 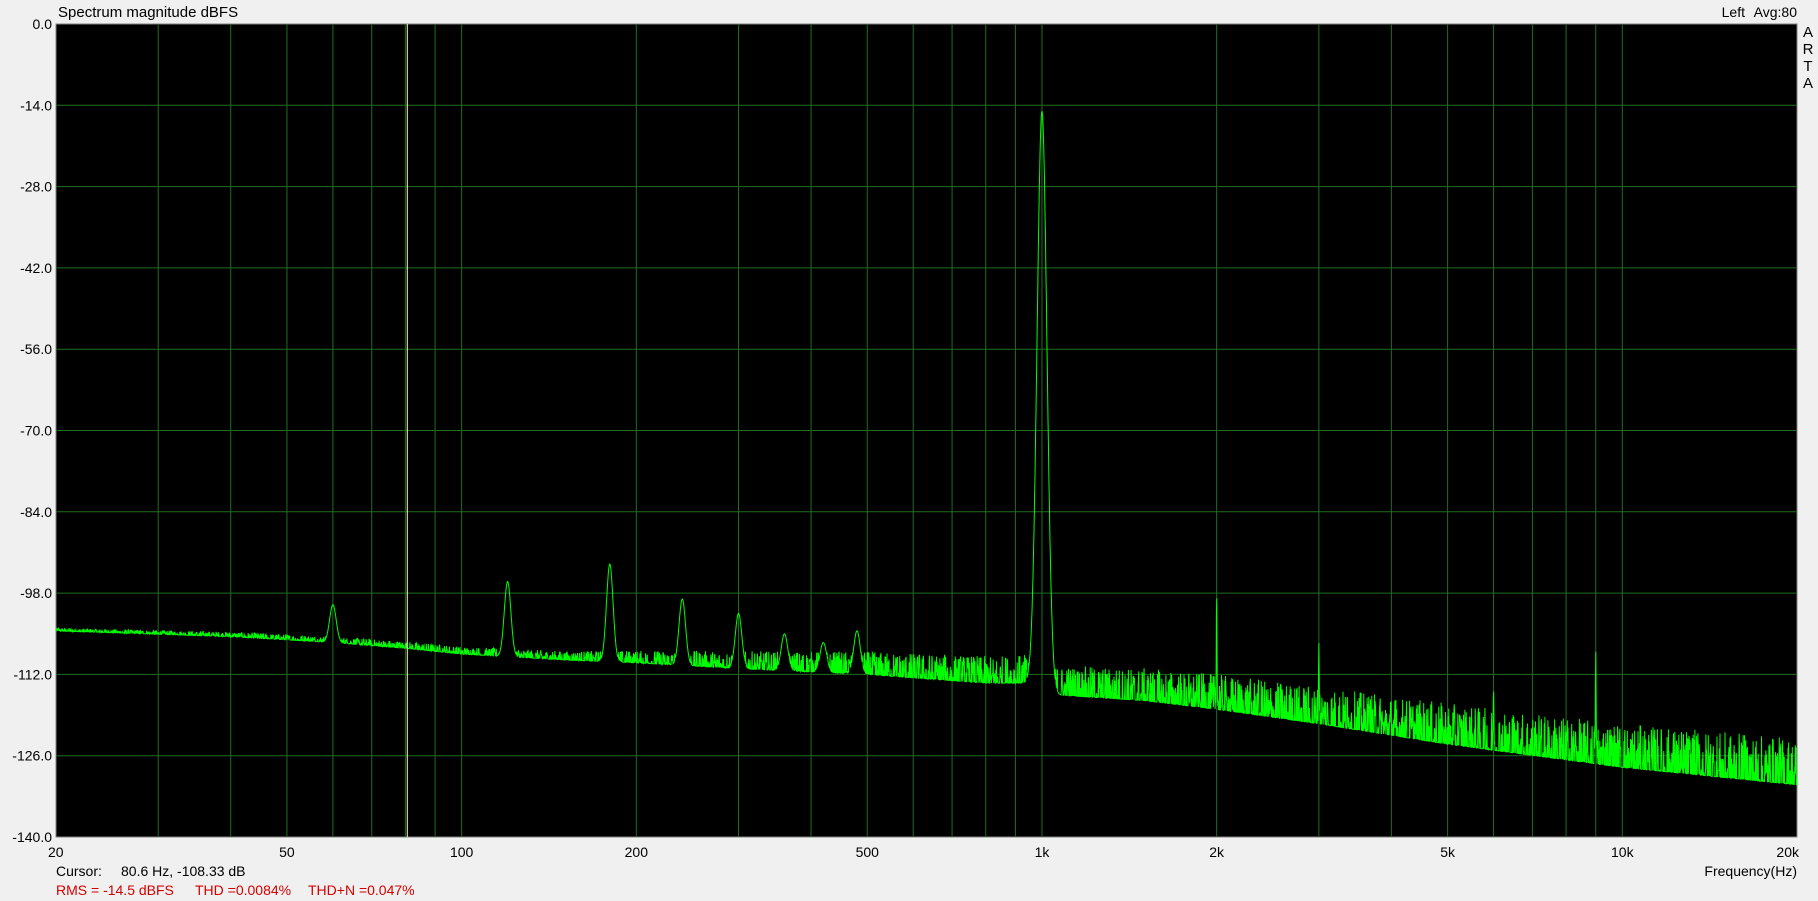 What do you see at coordinates (36, 268) in the screenshot?
I see `y-tick-label: -42.0` at bounding box center [36, 268].